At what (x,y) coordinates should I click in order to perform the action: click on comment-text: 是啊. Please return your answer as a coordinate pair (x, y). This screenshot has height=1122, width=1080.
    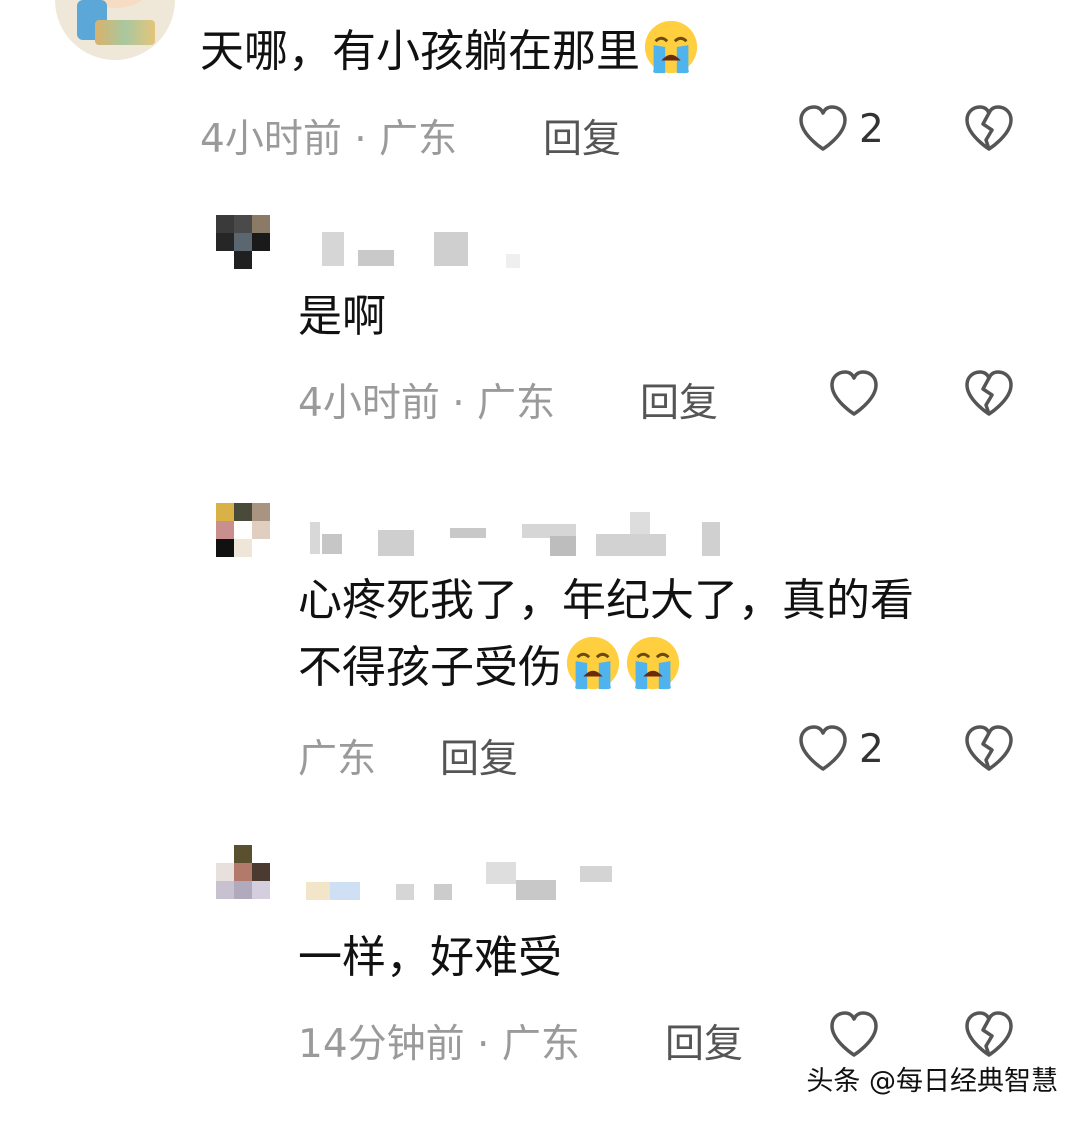
    Looking at the image, I should click on (342, 316).